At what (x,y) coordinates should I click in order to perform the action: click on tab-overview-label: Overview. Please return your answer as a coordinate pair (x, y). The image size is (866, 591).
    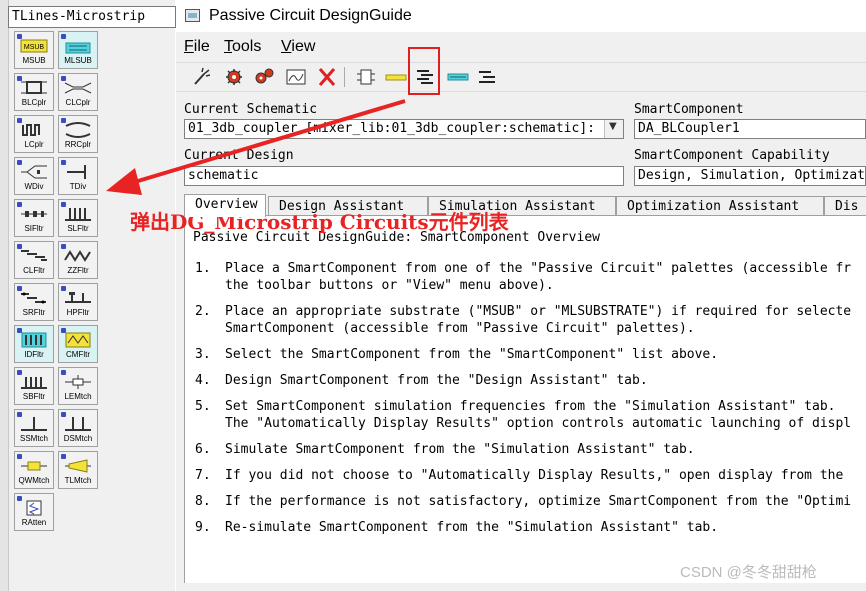
    Looking at the image, I should click on (226, 204).